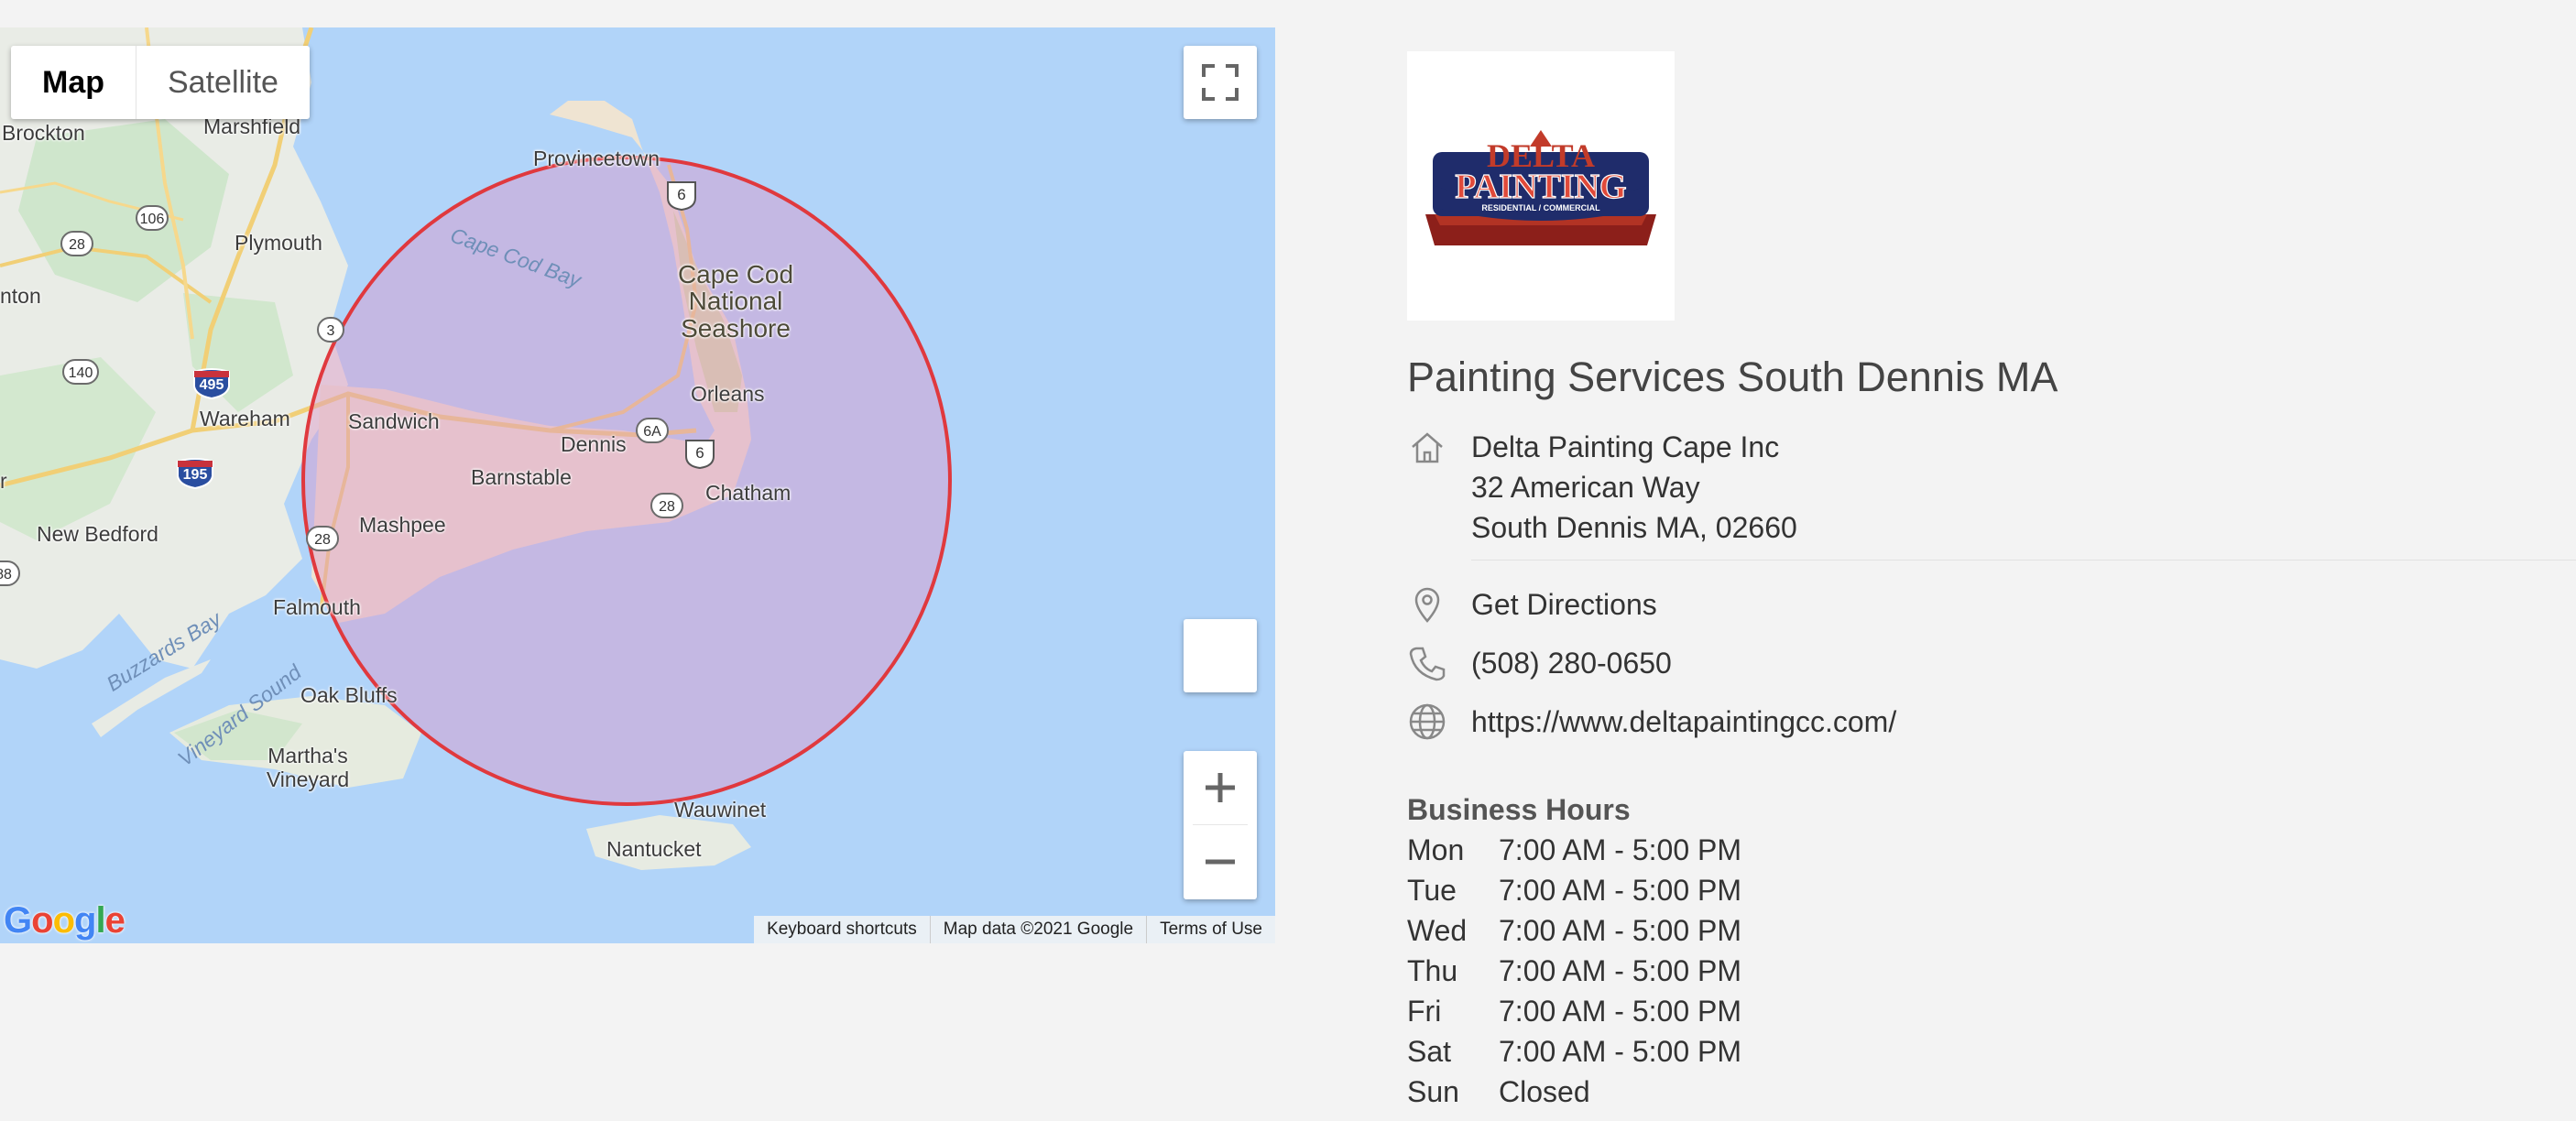 This screenshot has height=1121, width=2576. I want to click on route-shield-28: 28, so click(76, 244).